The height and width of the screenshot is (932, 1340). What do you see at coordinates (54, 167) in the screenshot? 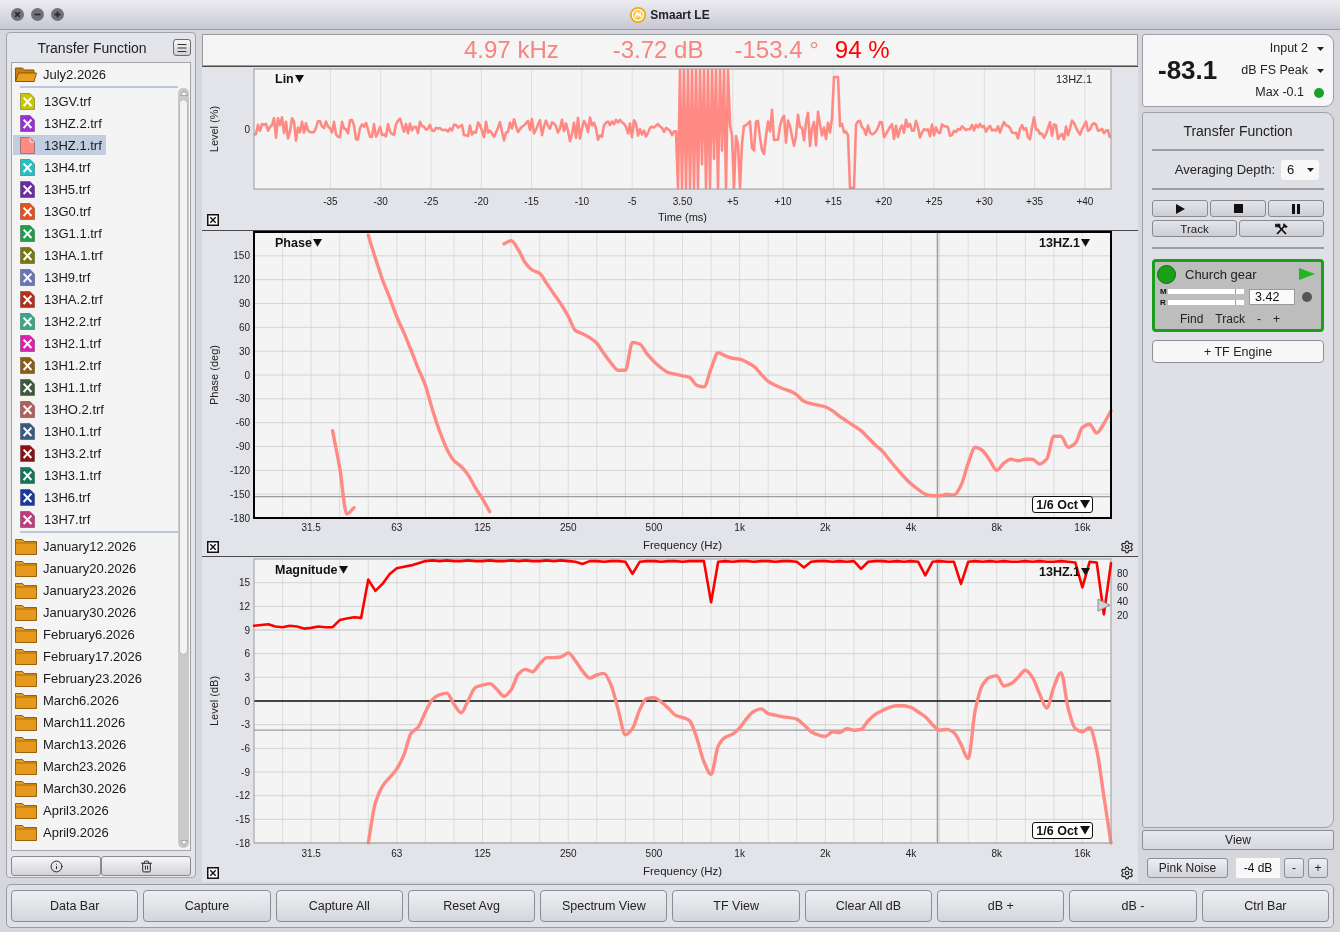
I see `file-list-item: 13H4.trf` at bounding box center [54, 167].